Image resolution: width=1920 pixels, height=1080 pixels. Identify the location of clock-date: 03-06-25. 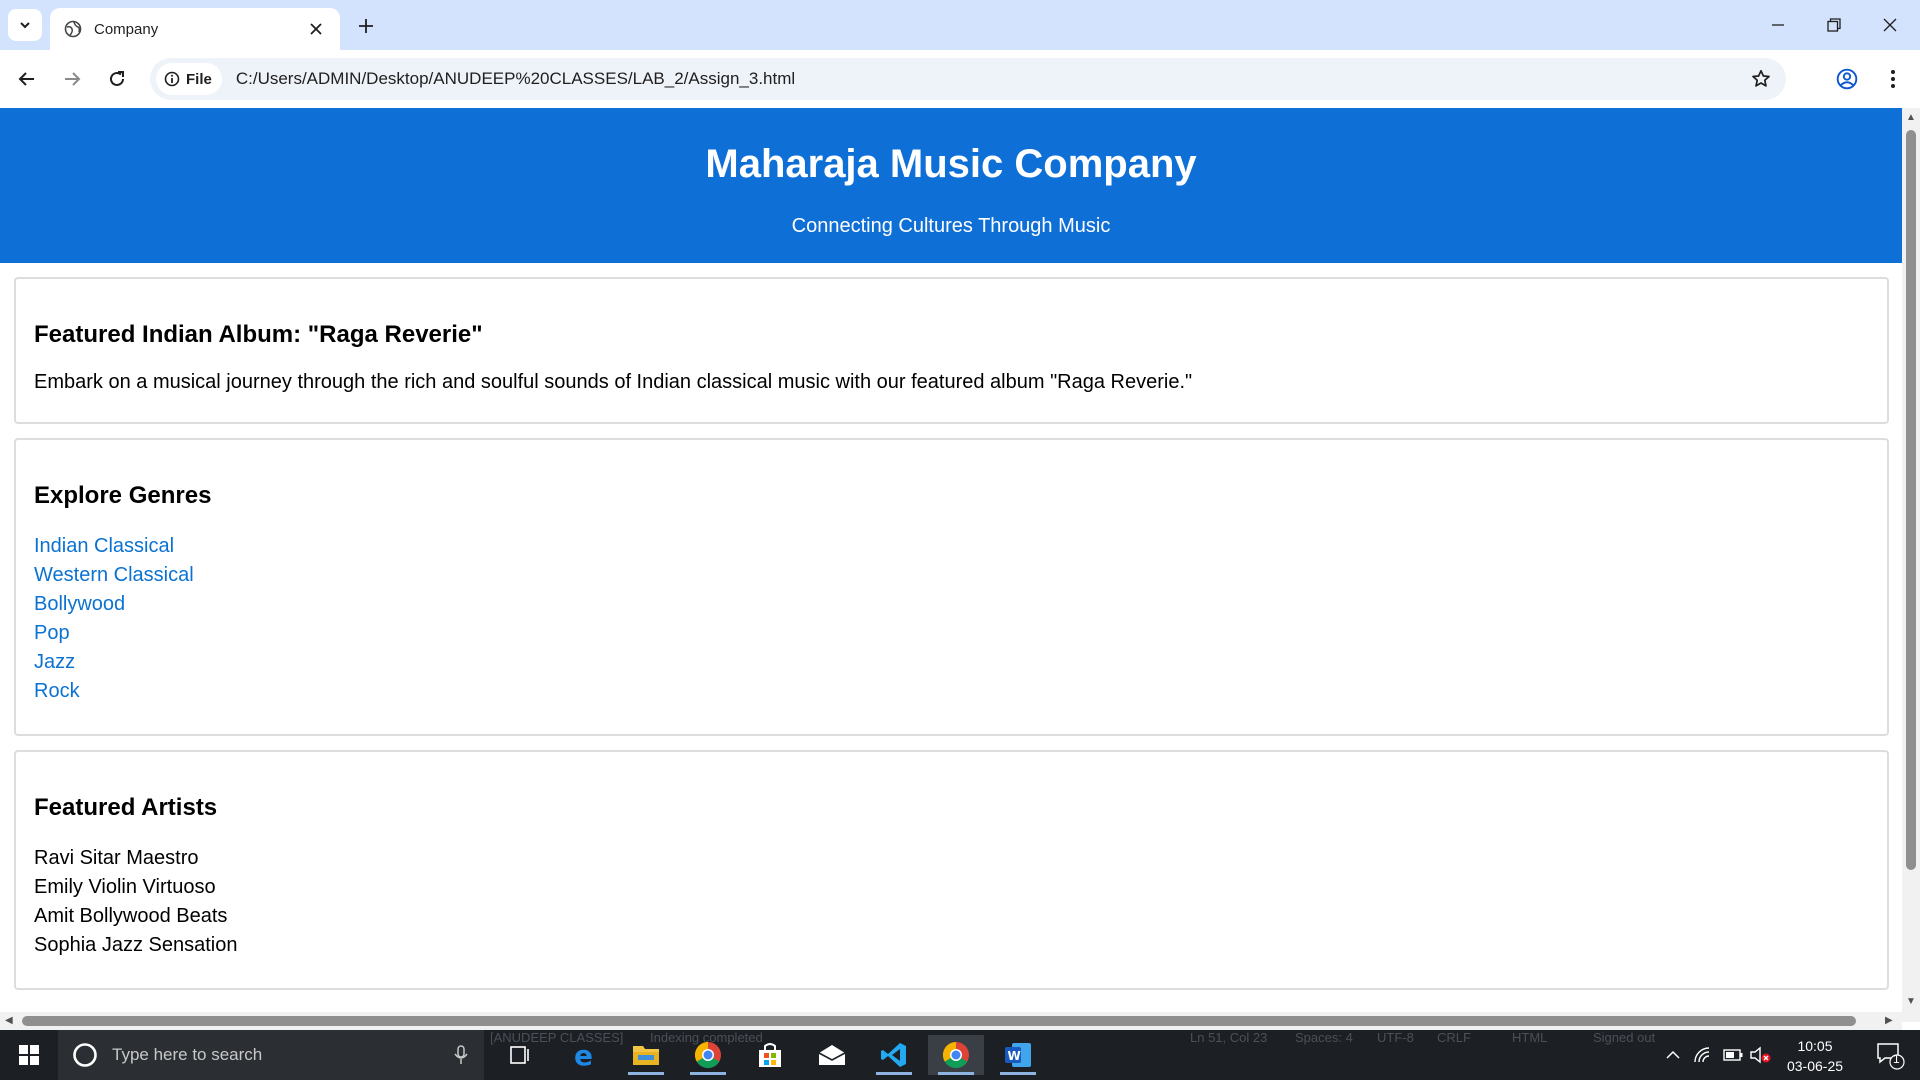
(1815, 1066).